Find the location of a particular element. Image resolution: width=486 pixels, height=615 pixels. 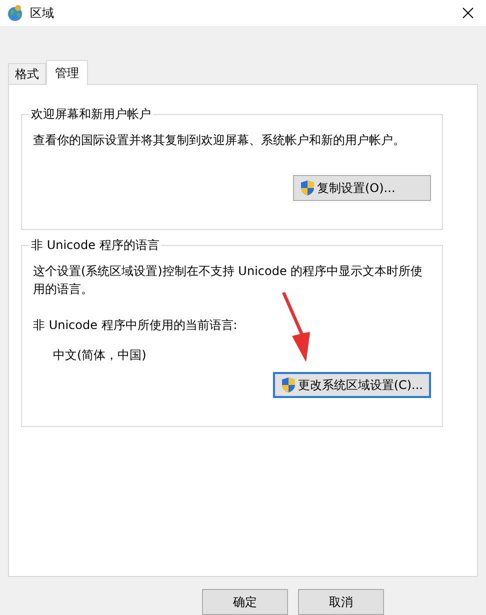

group-title: 非 Unicode 程序的语言 is located at coordinates (95, 245).